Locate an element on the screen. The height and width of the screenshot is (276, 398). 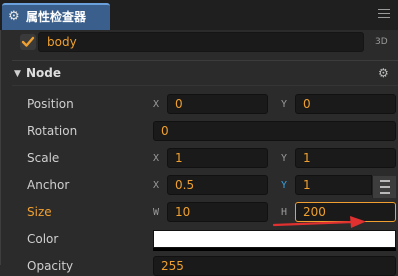
anchor-x-value: 0.5 is located at coordinates (185, 185).